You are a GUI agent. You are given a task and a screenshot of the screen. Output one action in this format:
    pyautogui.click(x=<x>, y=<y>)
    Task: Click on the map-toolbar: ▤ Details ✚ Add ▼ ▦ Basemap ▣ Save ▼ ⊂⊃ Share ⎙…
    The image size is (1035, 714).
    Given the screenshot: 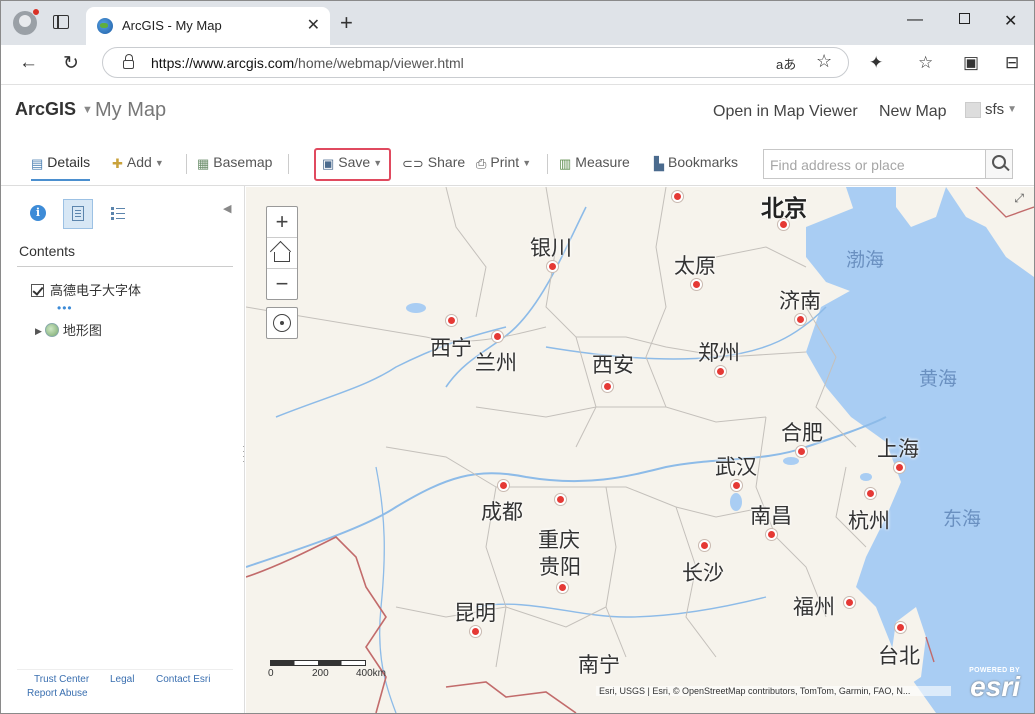 What is the action you would take?
    pyautogui.click(x=517, y=163)
    